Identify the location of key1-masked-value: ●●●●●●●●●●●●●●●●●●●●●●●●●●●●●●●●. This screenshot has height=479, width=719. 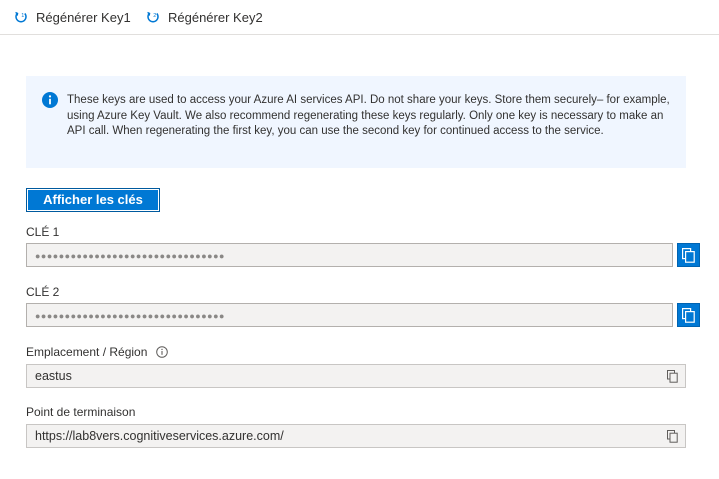
(130, 256).